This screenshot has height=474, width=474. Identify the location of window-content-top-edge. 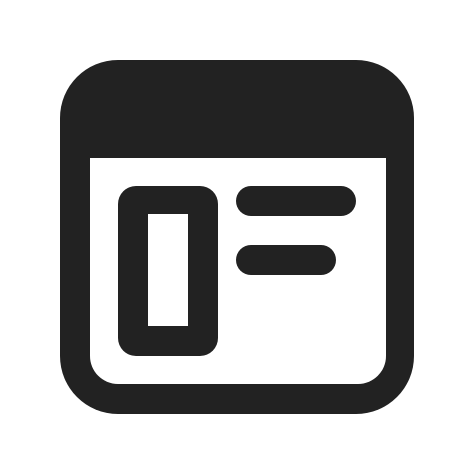
(238, 173).